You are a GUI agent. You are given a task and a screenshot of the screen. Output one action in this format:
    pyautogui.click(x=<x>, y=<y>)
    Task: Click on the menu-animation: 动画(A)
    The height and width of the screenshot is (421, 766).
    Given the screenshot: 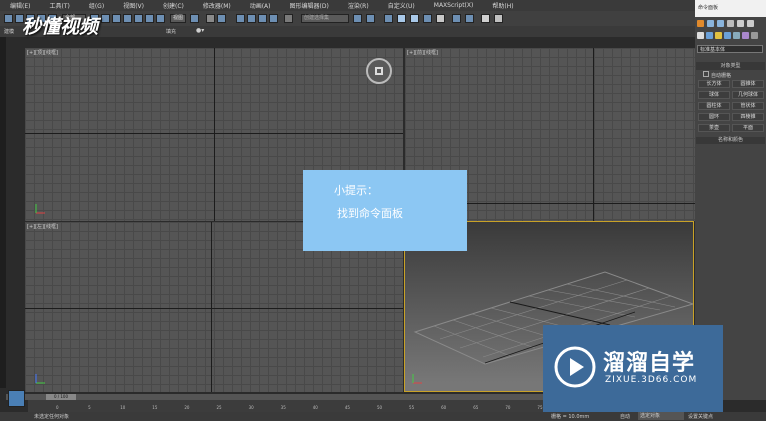 What is the action you would take?
    pyautogui.click(x=260, y=5)
    